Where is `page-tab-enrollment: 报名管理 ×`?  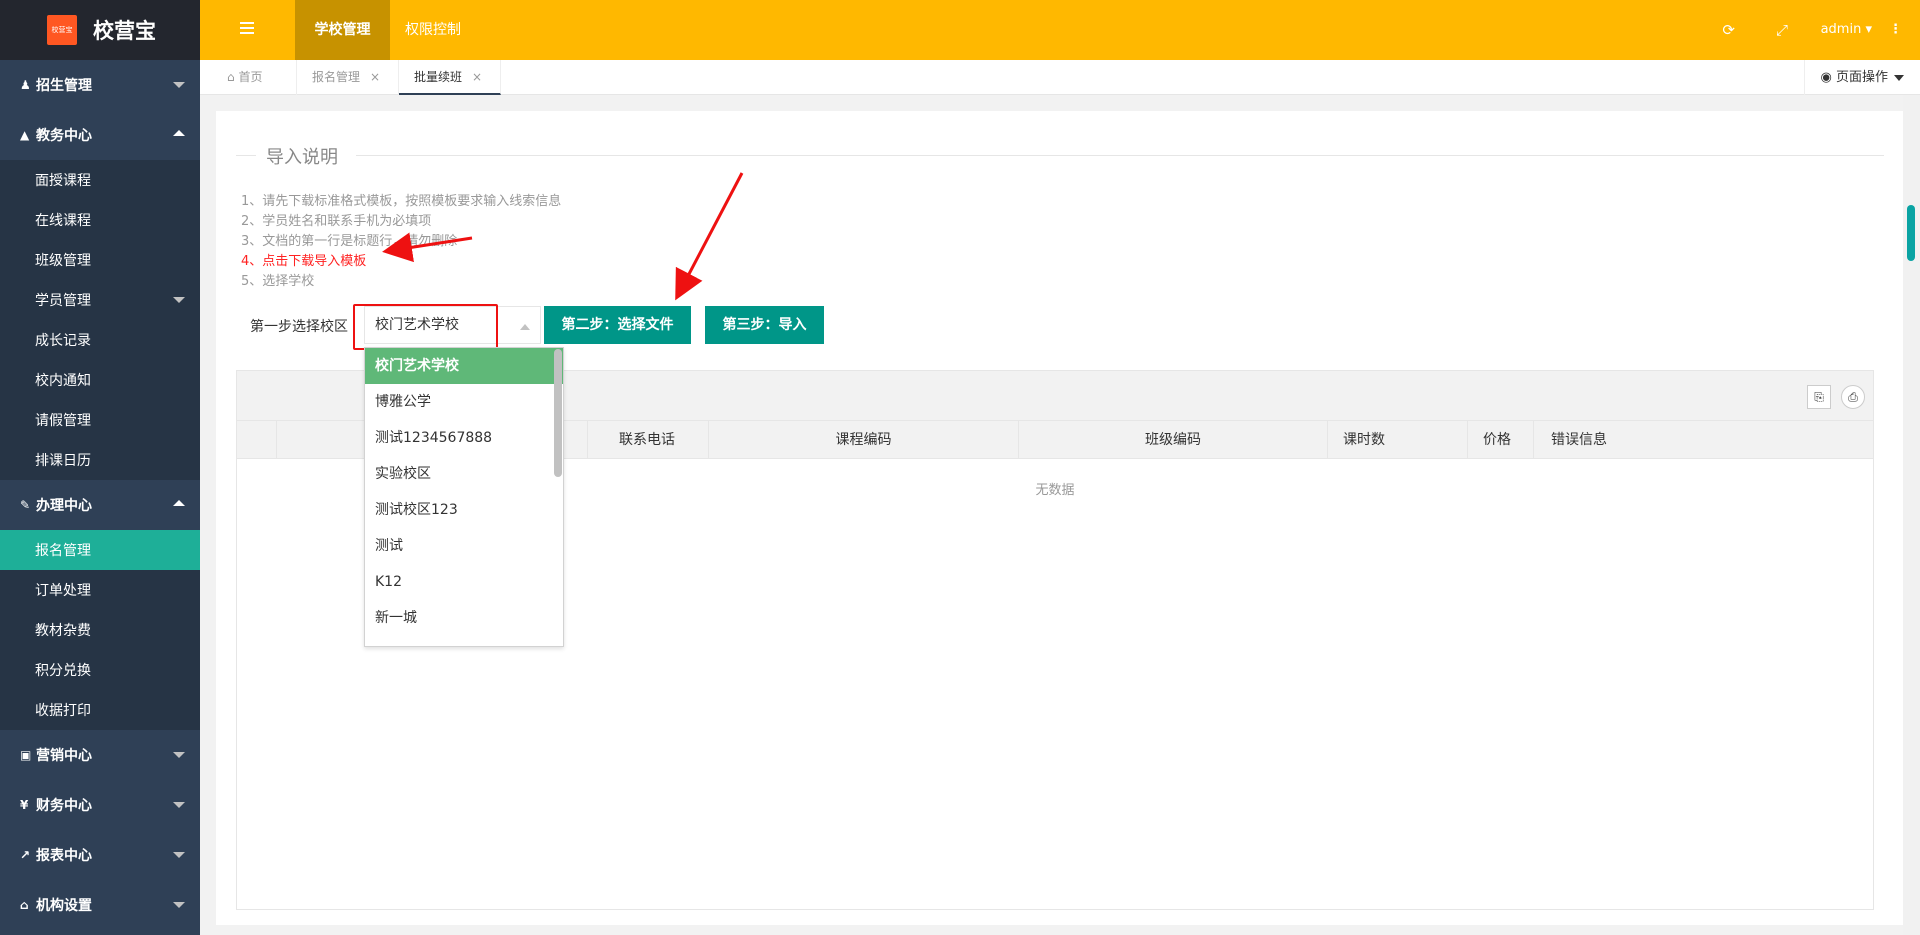
page-tab-enrollment: 报名管理 × is located at coordinates (348, 77).